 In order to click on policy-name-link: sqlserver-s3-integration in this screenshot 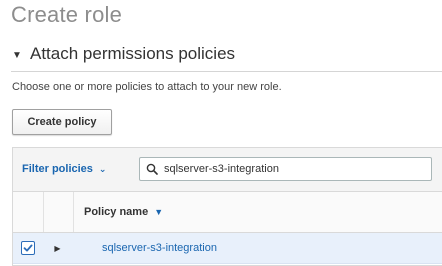, I will do `click(144, 248)`.